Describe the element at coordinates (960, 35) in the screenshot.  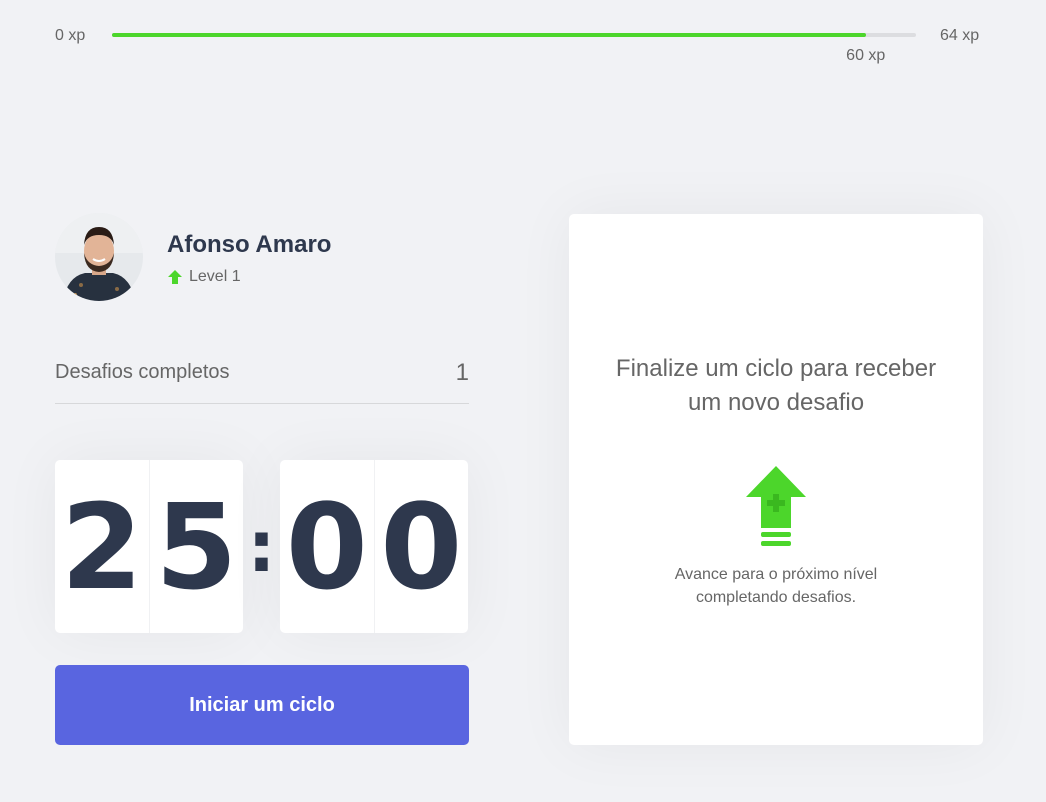
I see `xp-max-label: 64 xp` at that location.